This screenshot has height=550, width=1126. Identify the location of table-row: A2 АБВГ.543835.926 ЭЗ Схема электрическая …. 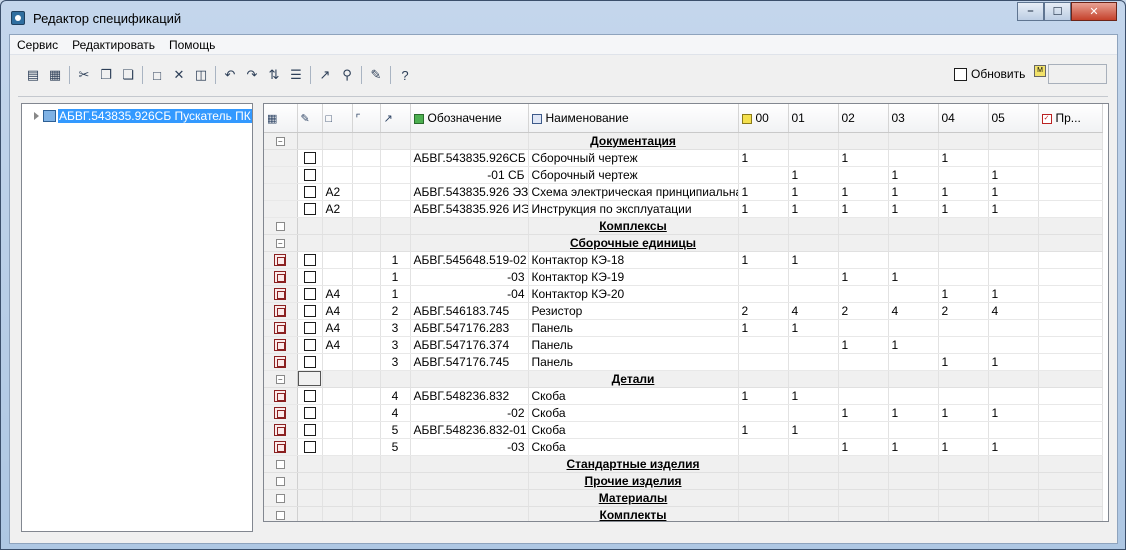
(683, 192).